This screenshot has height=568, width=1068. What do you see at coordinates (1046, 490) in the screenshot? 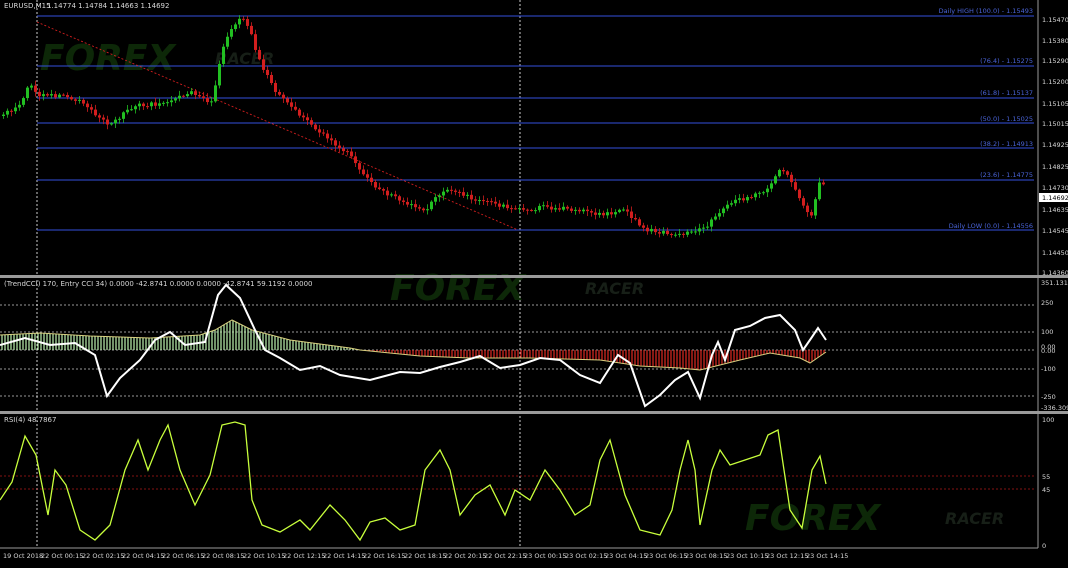
I see `rsi-axis-label: 45` at bounding box center [1046, 490].